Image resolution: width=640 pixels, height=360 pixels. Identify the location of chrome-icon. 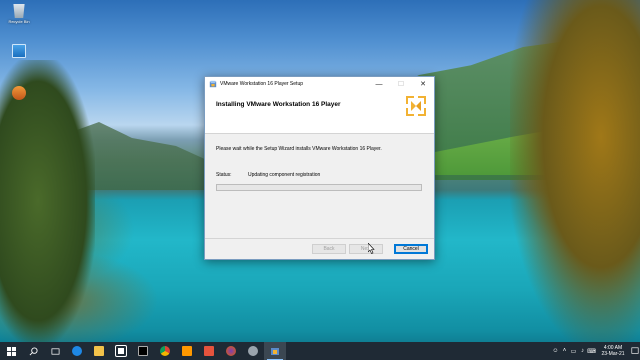
(165, 351).